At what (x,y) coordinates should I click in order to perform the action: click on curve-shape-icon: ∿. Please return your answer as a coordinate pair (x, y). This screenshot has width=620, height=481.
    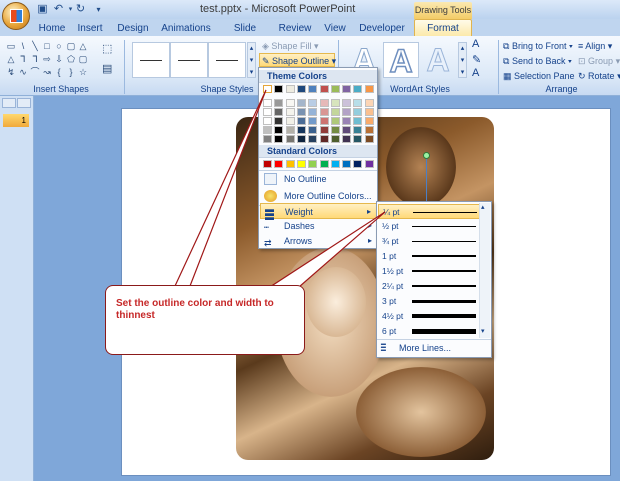
    Looking at the image, I should click on (23, 72).